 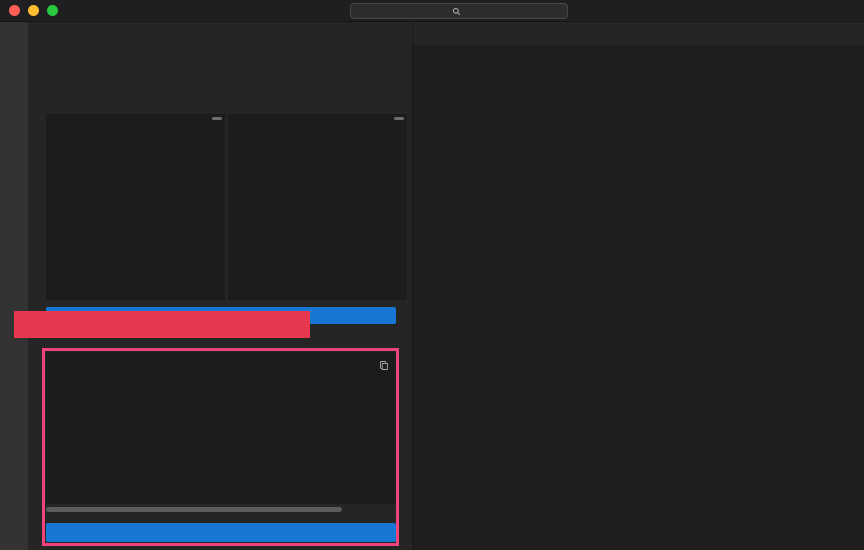 I want to click on minimize-window-button, so click(x=33, y=10).